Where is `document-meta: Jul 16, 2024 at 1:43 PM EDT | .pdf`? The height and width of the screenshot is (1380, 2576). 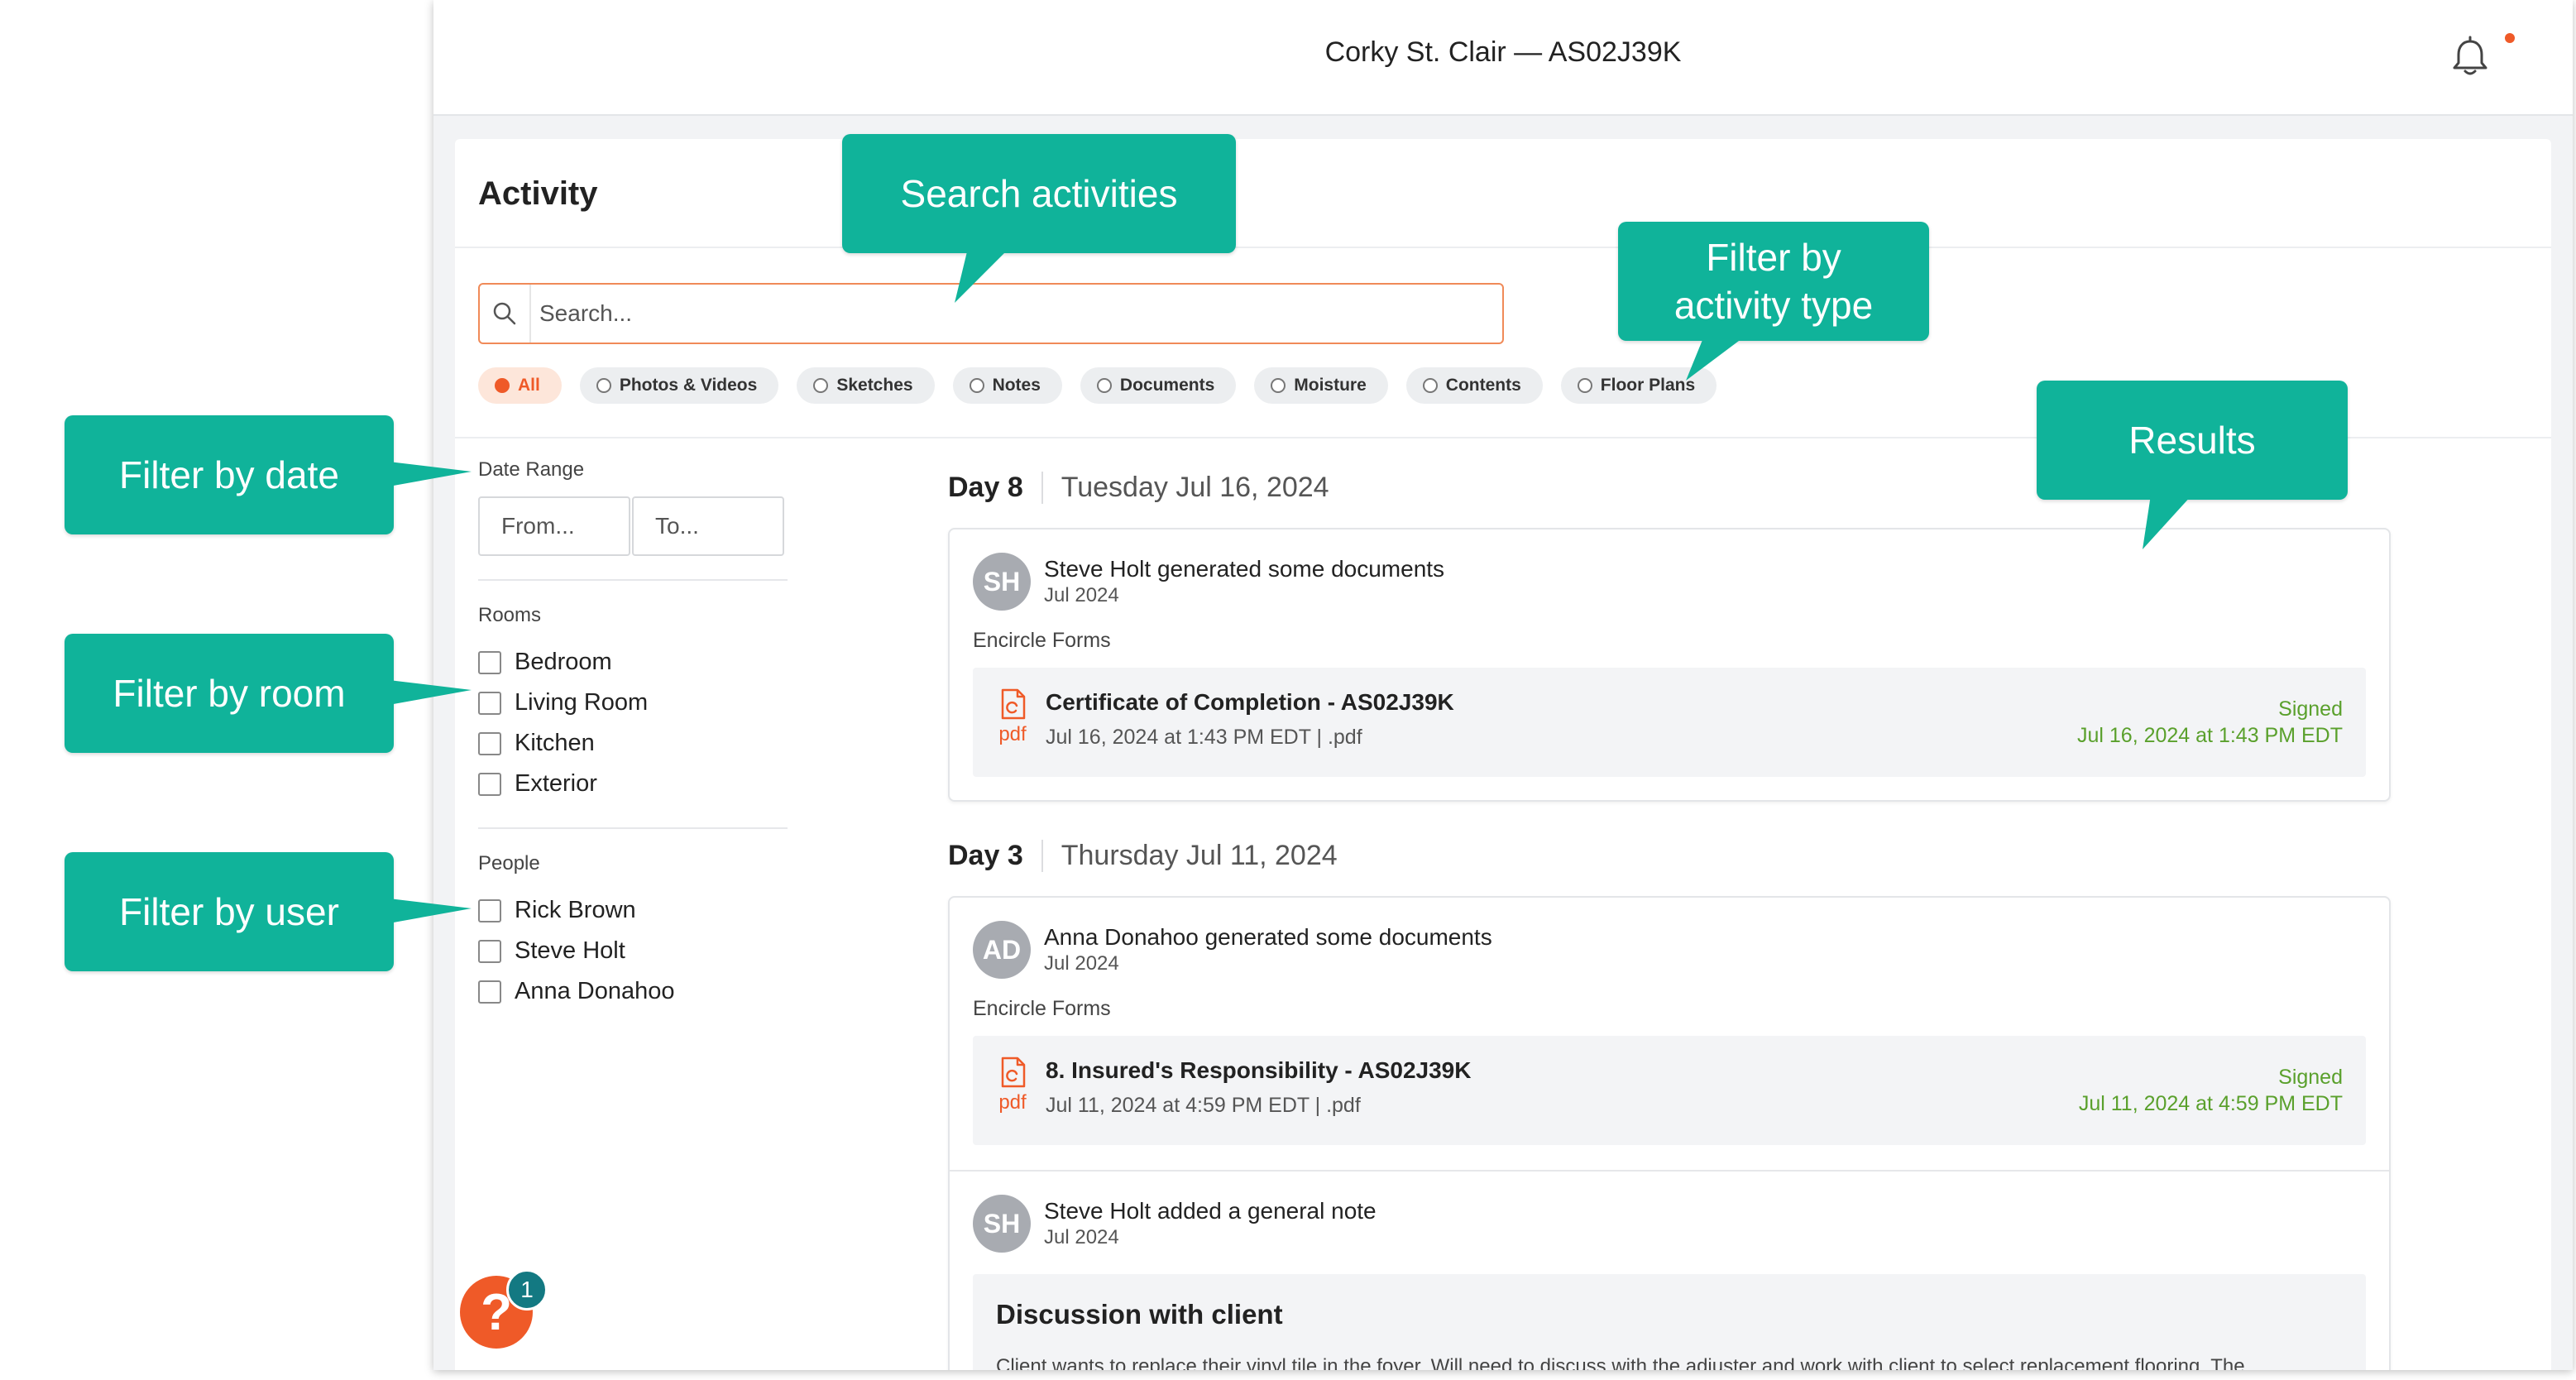
document-meta: Jul 16, 2024 at 1:43 PM EDT | .pdf is located at coordinates (1204, 737).